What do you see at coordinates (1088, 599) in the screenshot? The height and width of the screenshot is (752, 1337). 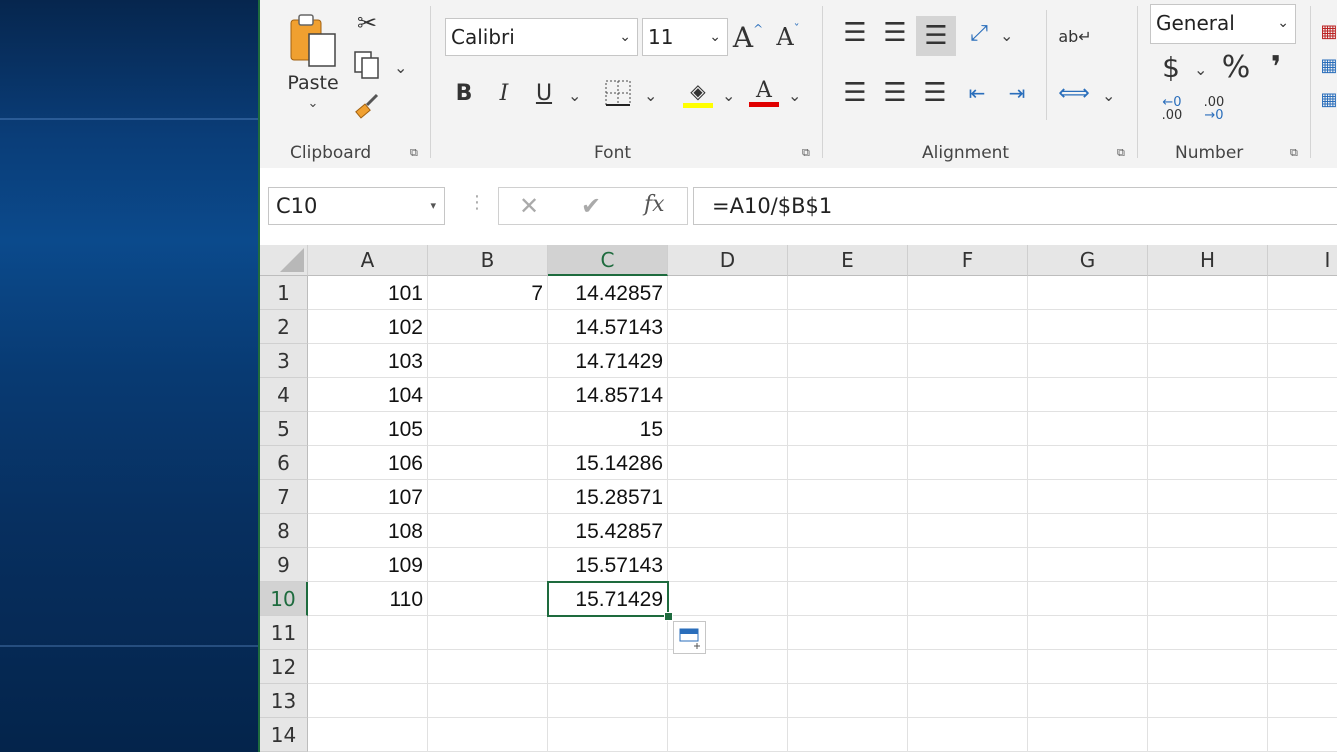 I see `cell-g10` at bounding box center [1088, 599].